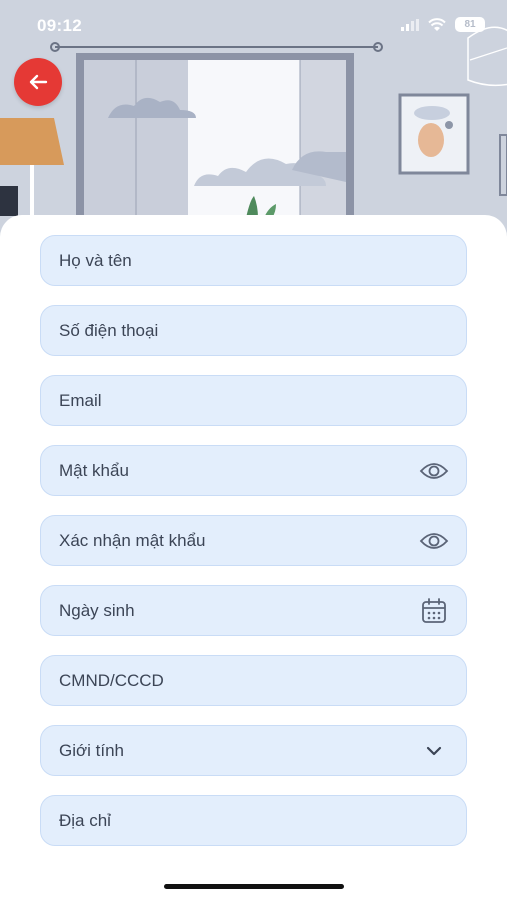 The height and width of the screenshot is (900, 507). I want to click on email-input, so click(253, 400).